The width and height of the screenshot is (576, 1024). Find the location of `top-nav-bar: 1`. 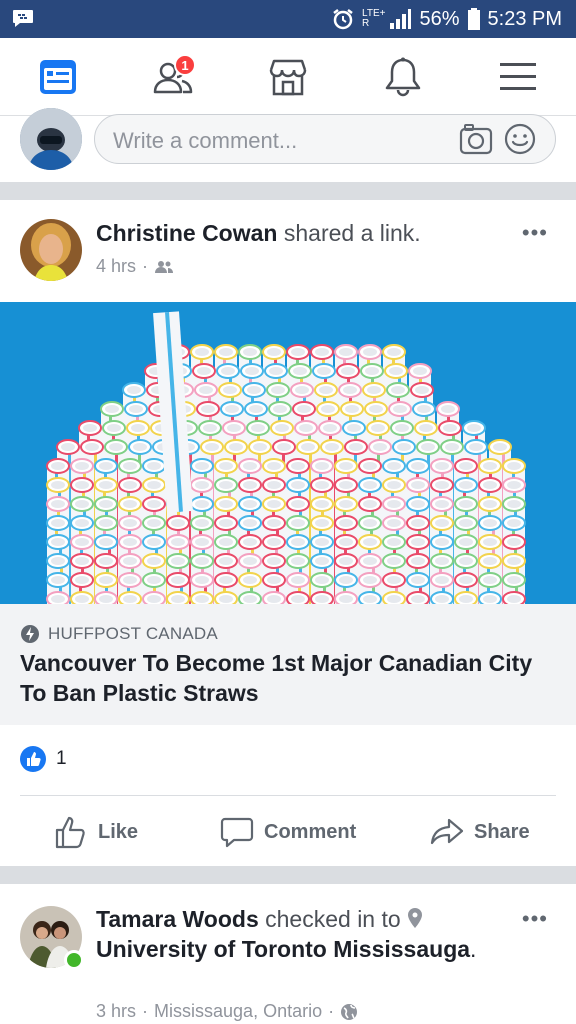

top-nav-bar: 1 is located at coordinates (288, 77).